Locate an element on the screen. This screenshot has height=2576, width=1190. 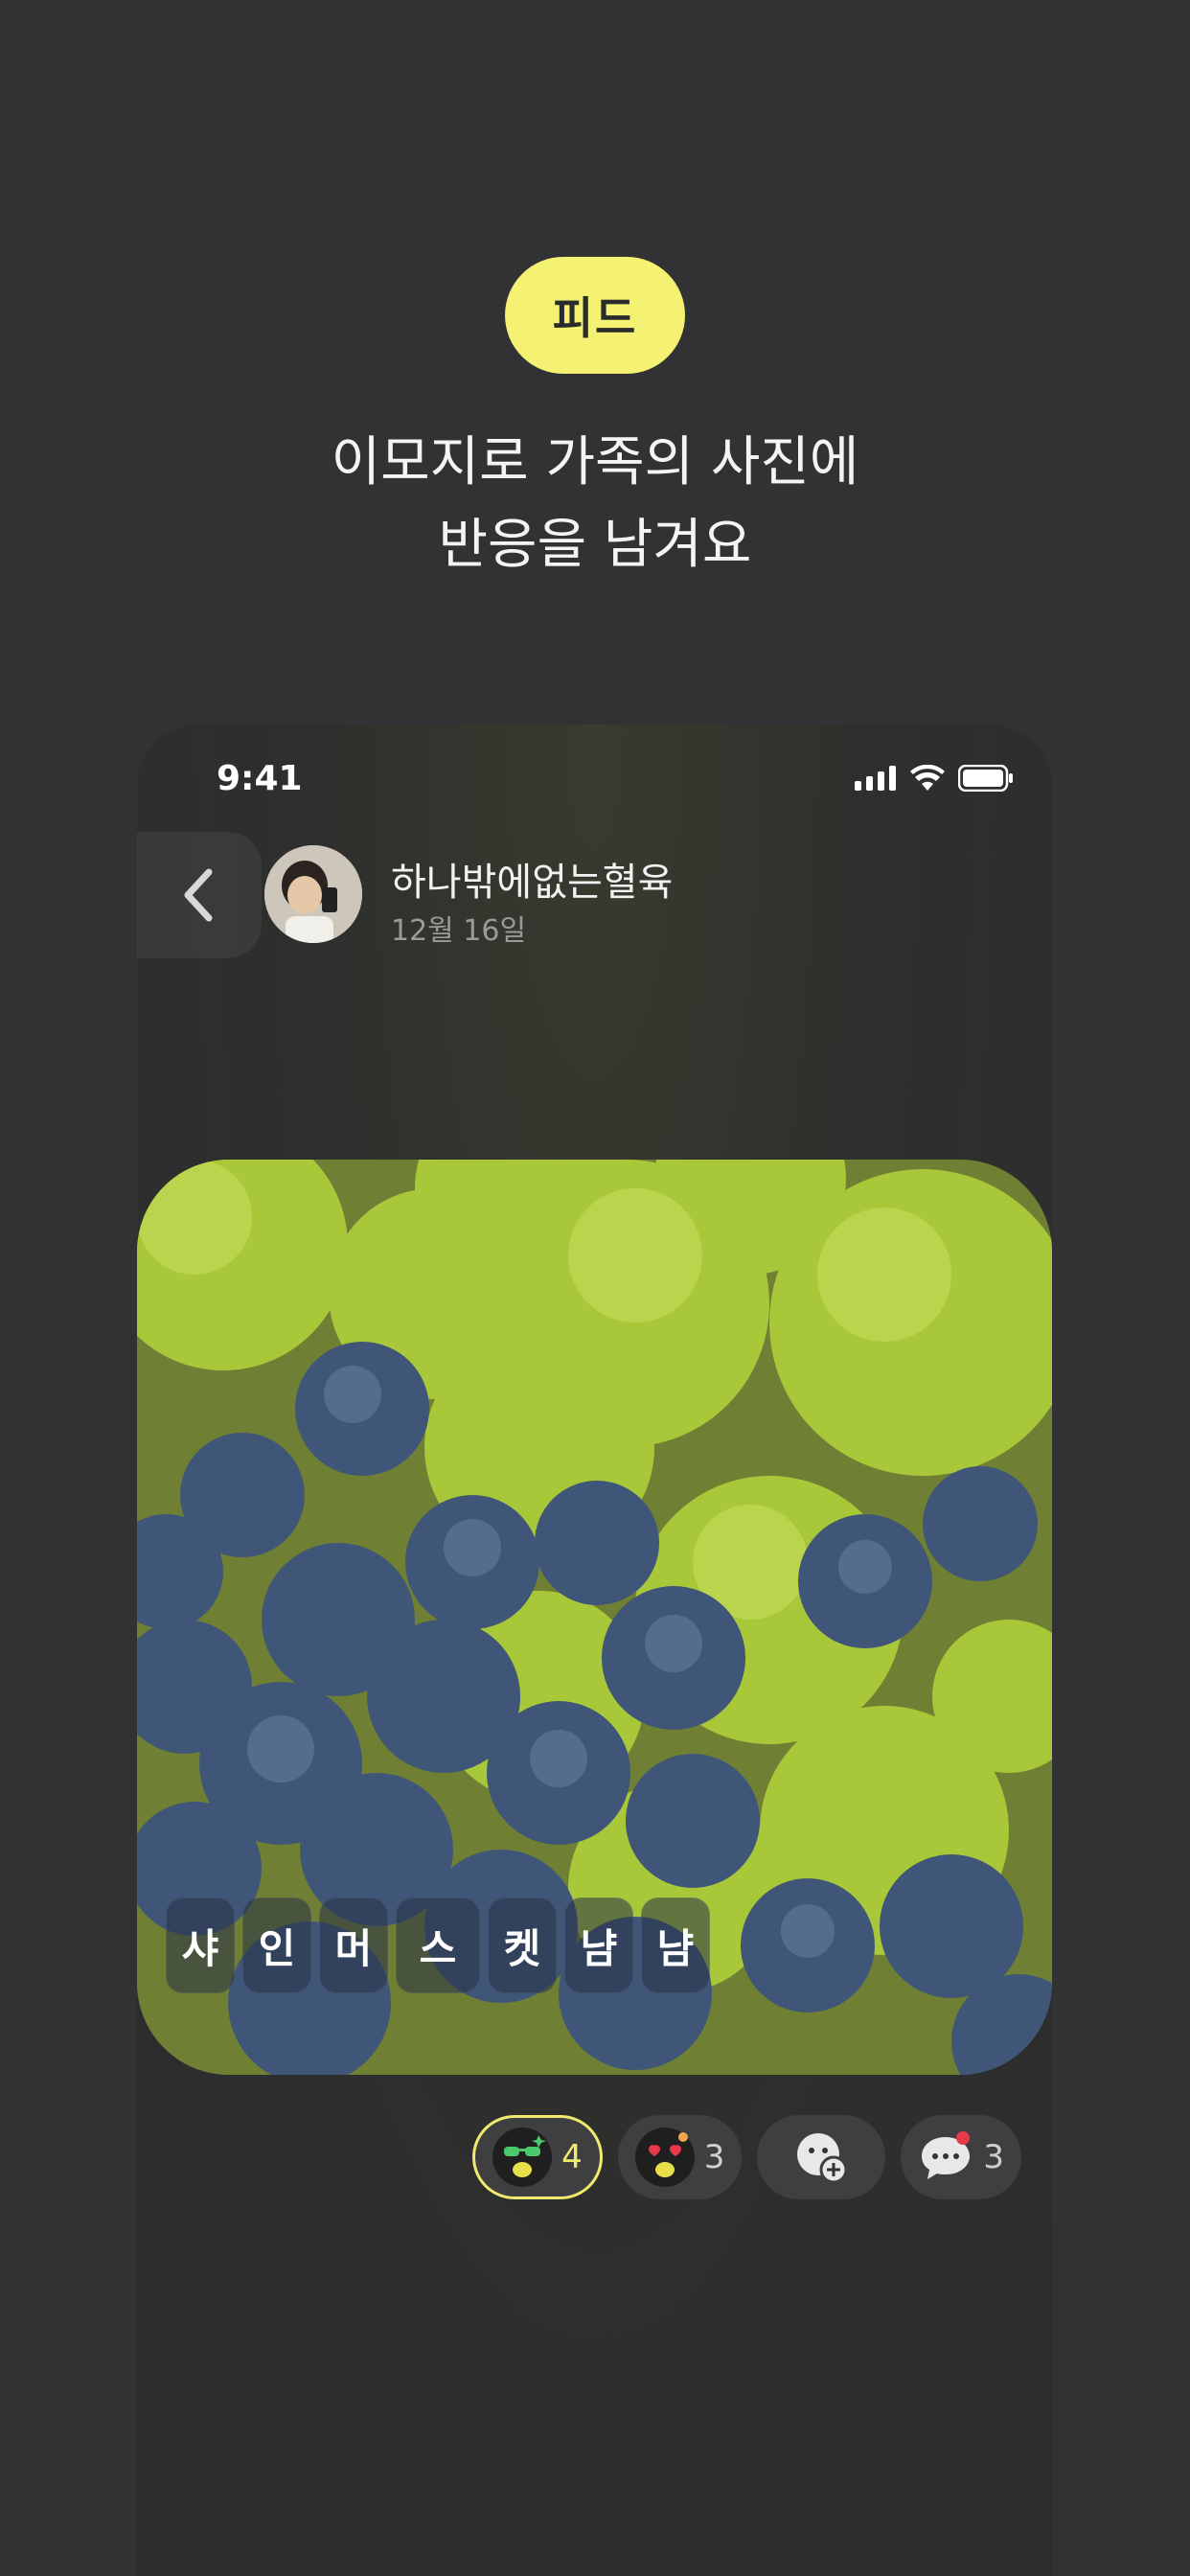
photo-caption: 샤 인 머 스 켓 냠 냠 is located at coordinates (438, 1945).